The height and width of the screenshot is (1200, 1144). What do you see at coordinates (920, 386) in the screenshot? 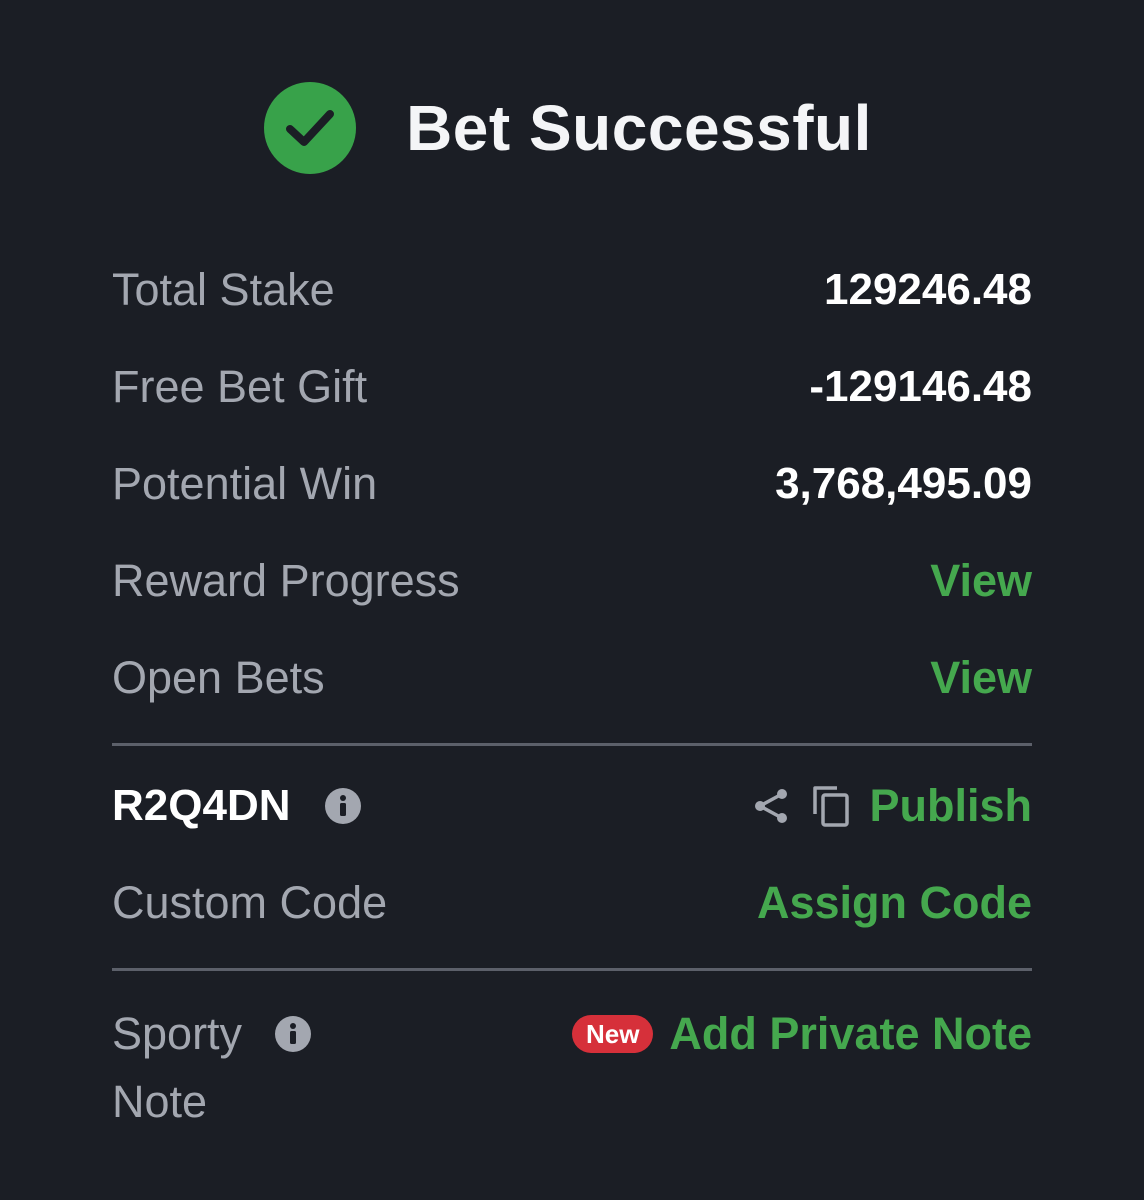
I see `free-bet-value: -129146.48` at bounding box center [920, 386].